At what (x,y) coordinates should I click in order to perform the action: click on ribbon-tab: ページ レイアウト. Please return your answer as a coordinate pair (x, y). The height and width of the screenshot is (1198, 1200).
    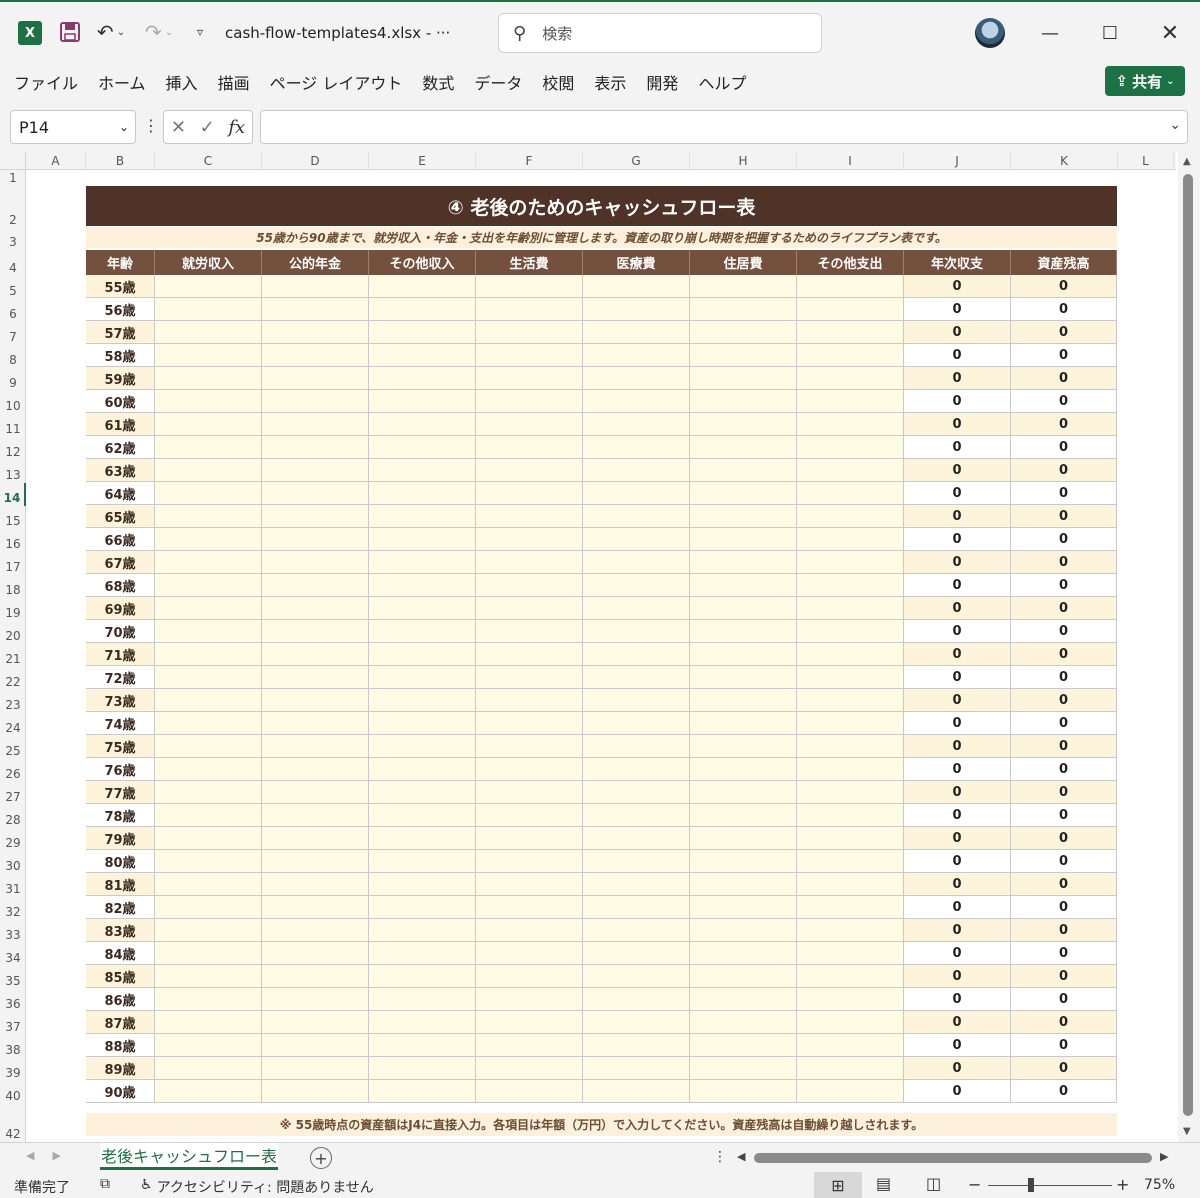
    Looking at the image, I should click on (336, 82).